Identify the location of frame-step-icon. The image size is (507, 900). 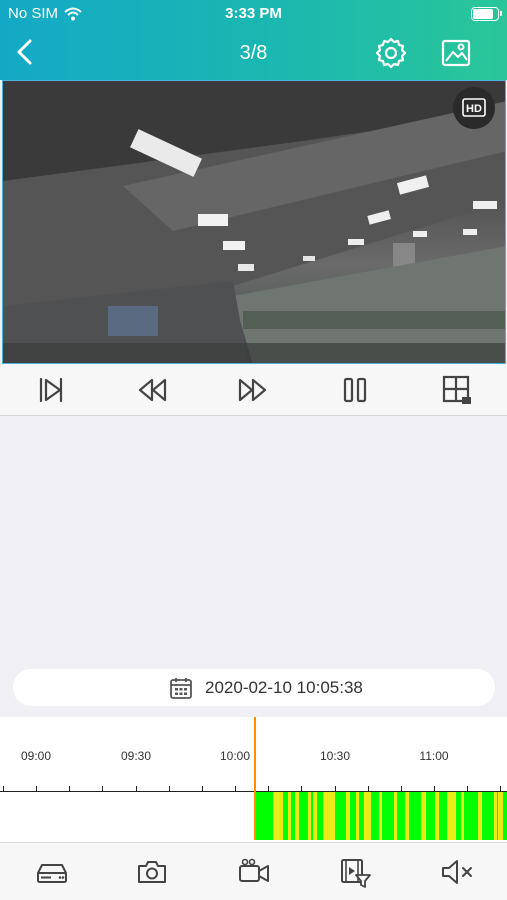
(51, 390).